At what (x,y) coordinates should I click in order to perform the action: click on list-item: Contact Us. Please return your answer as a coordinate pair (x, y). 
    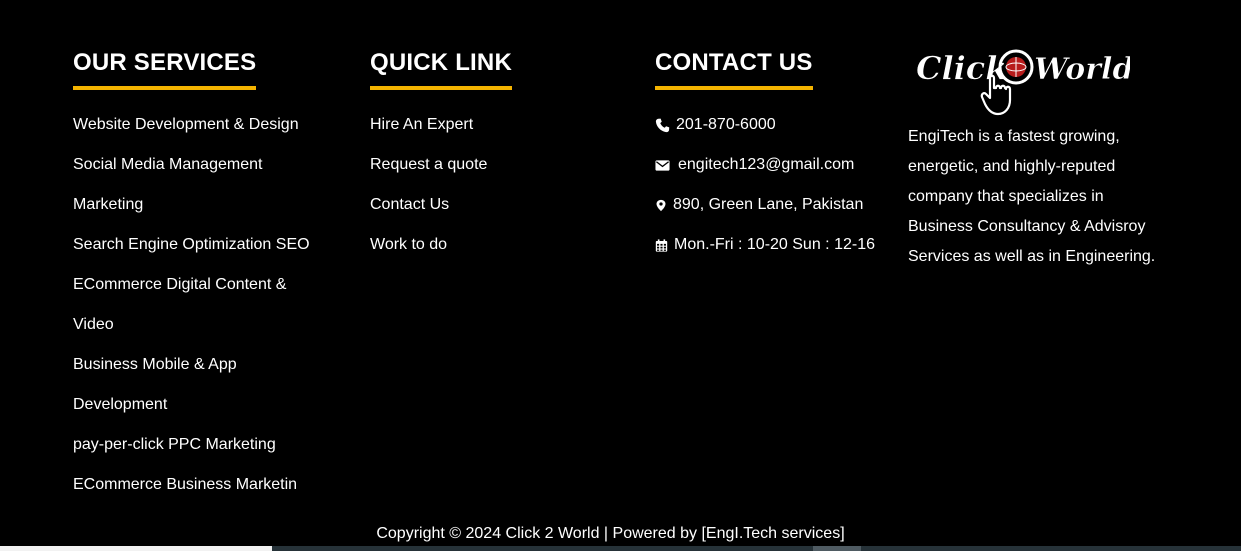
    Looking at the image, I should click on (495, 205).